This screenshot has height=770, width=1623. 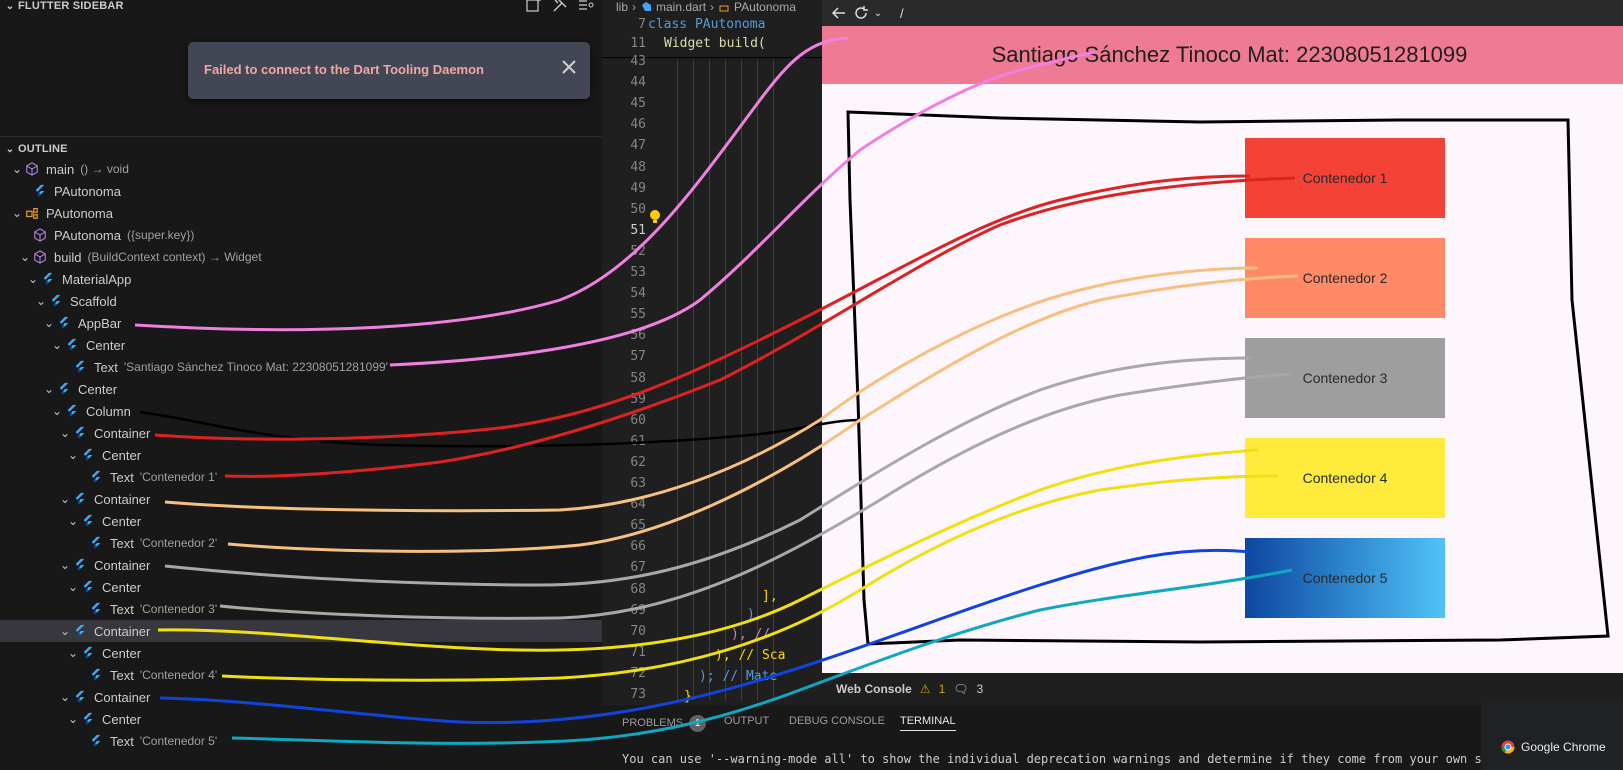 What do you see at coordinates (43, 149) in the screenshot?
I see `outline-title: OUTLINE` at bounding box center [43, 149].